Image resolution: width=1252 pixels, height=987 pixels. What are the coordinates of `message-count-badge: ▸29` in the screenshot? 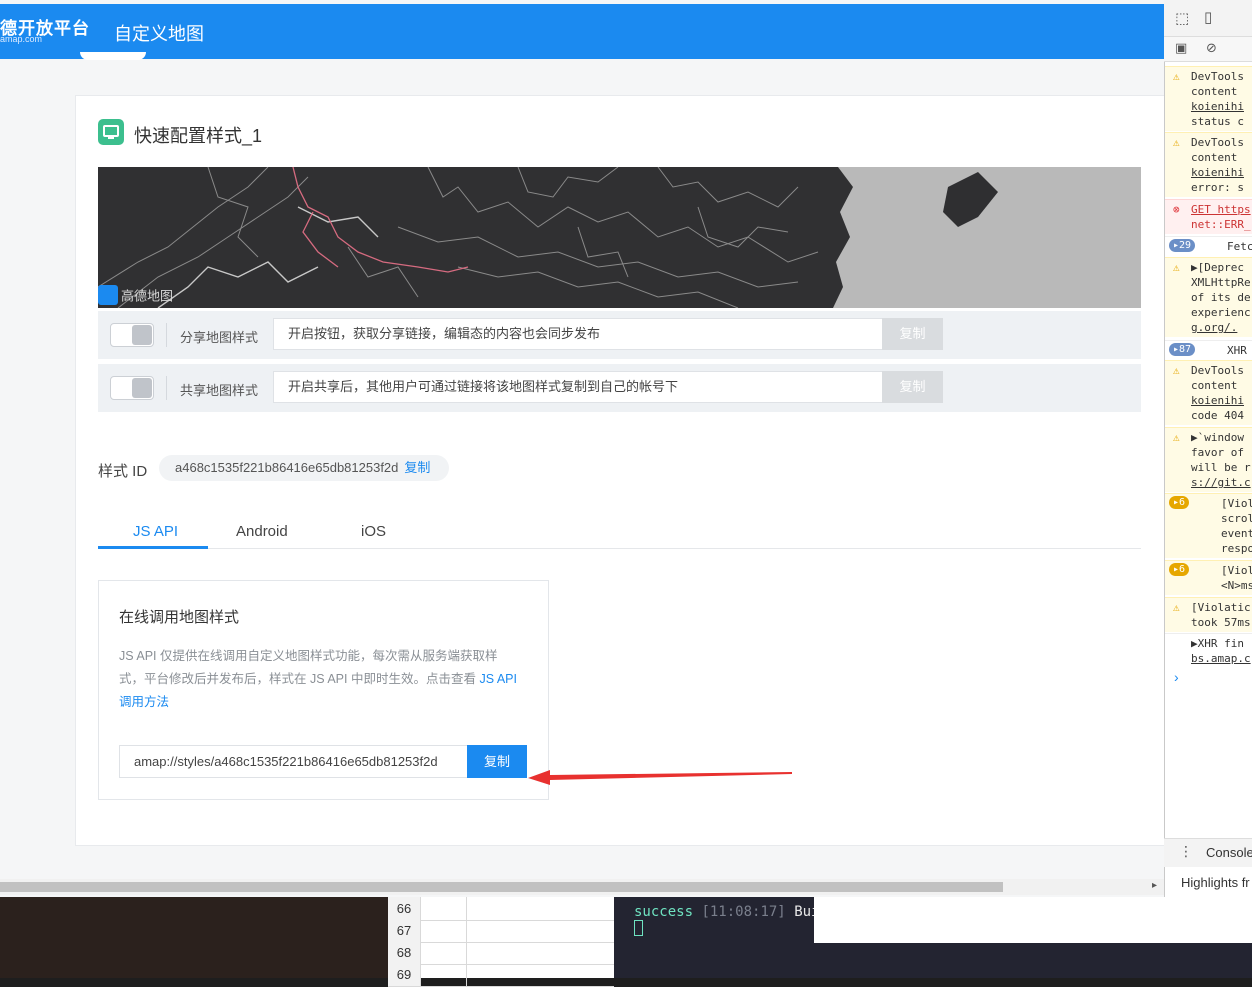 It's located at (1182, 245).